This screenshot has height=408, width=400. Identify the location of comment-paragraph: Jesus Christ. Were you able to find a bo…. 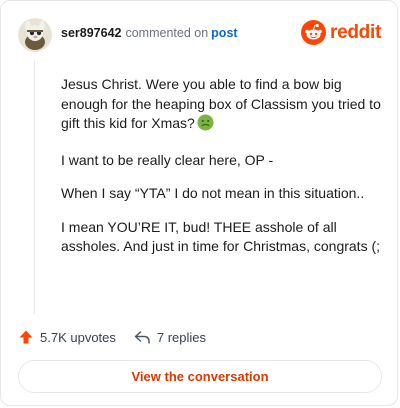
(222, 106).